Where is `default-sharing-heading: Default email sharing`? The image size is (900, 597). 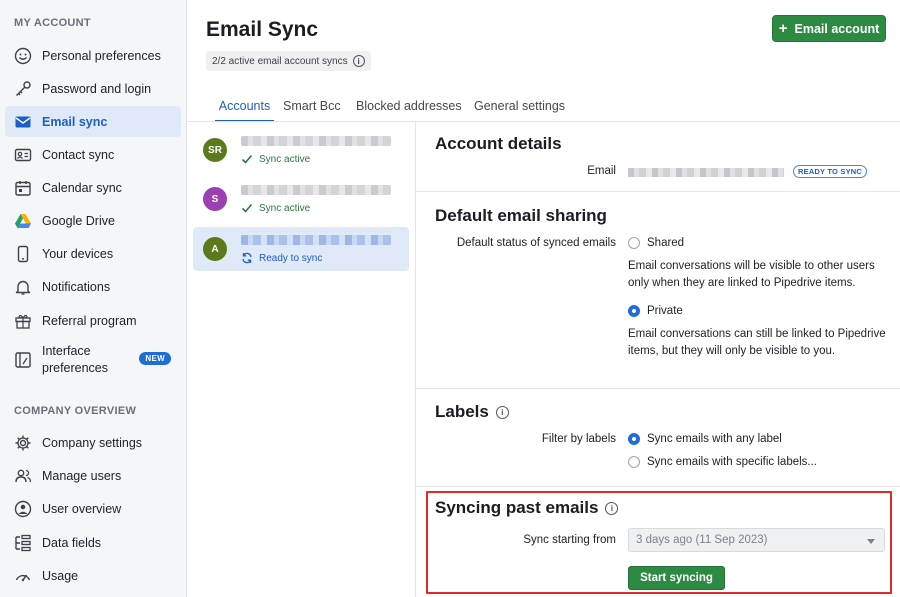
default-sharing-heading: Default email sharing is located at coordinates (521, 215).